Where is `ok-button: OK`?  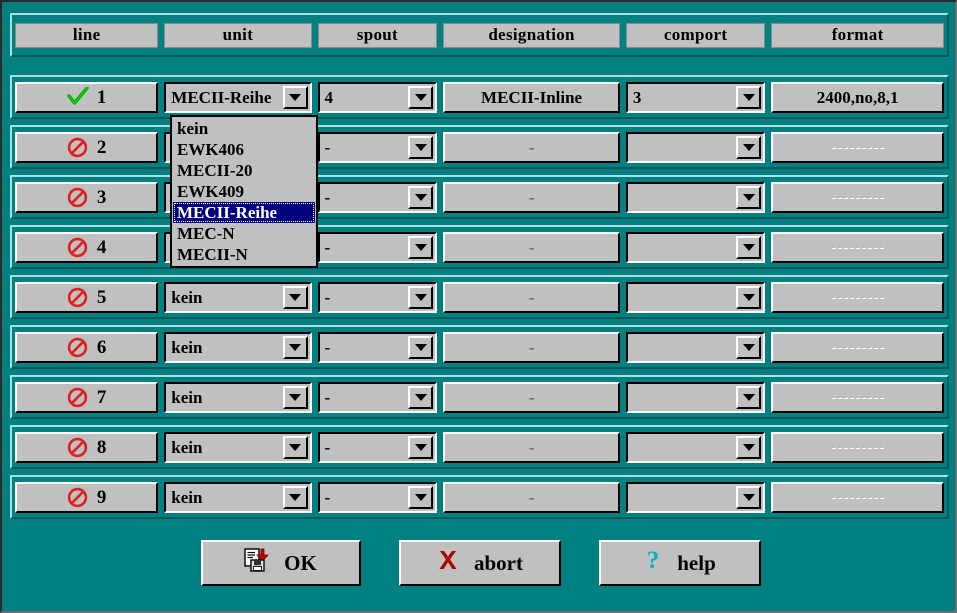 ok-button: OK is located at coordinates (280, 563).